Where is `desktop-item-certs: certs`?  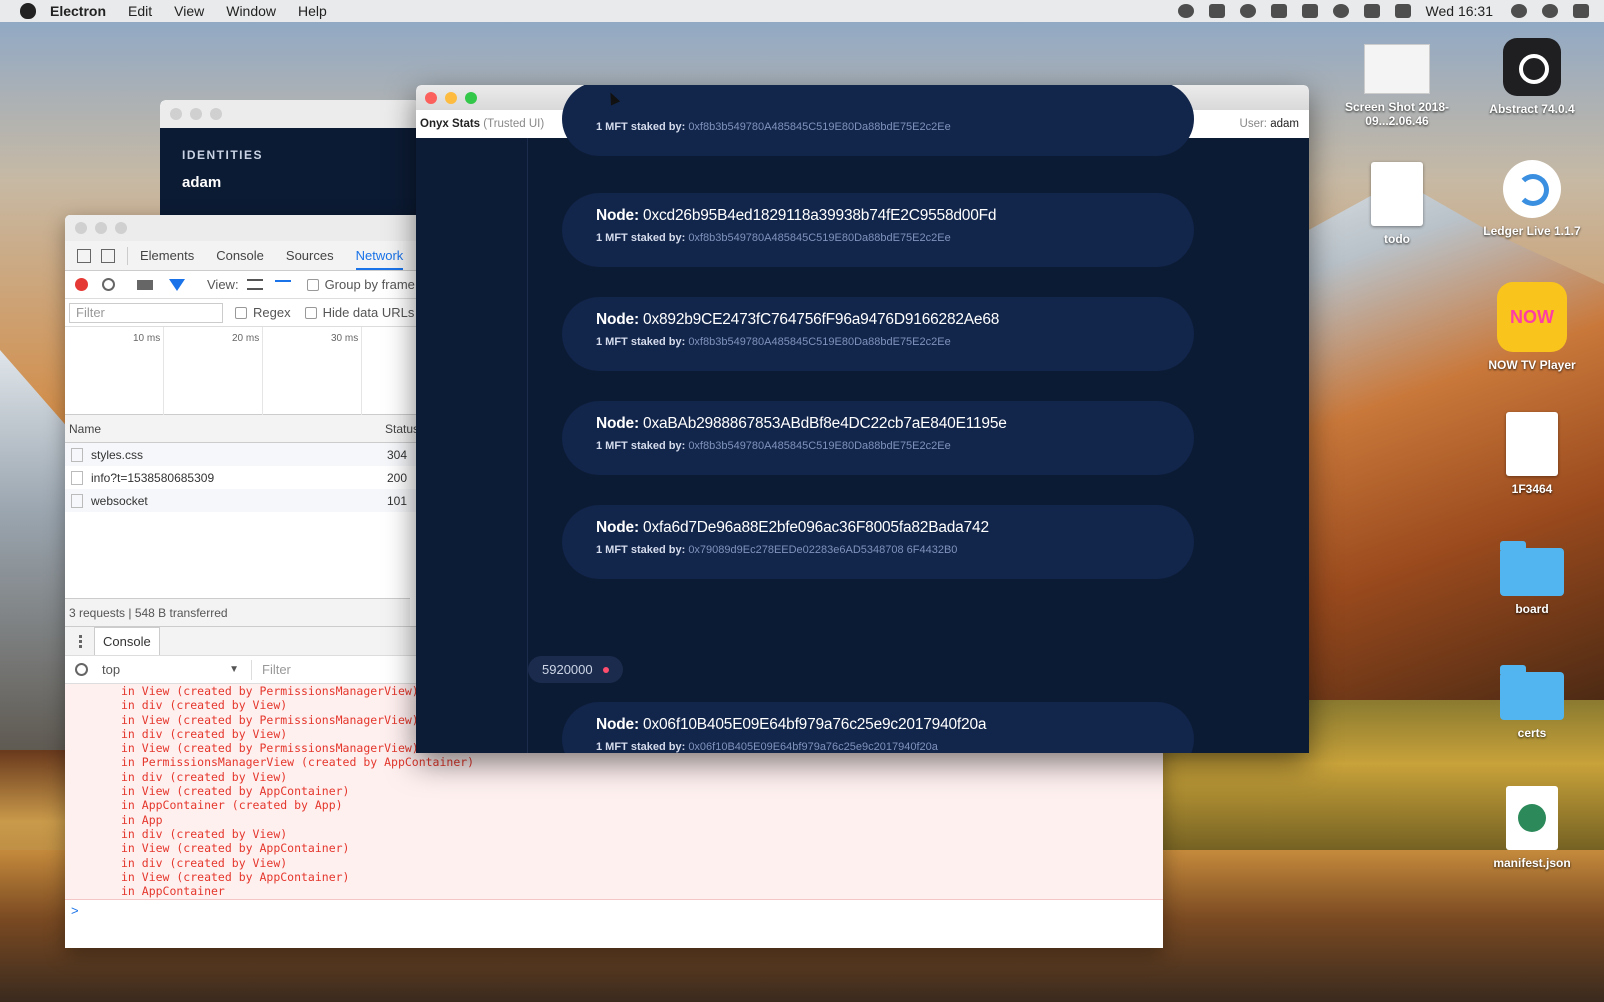 desktop-item-certs: certs is located at coordinates (1532, 702).